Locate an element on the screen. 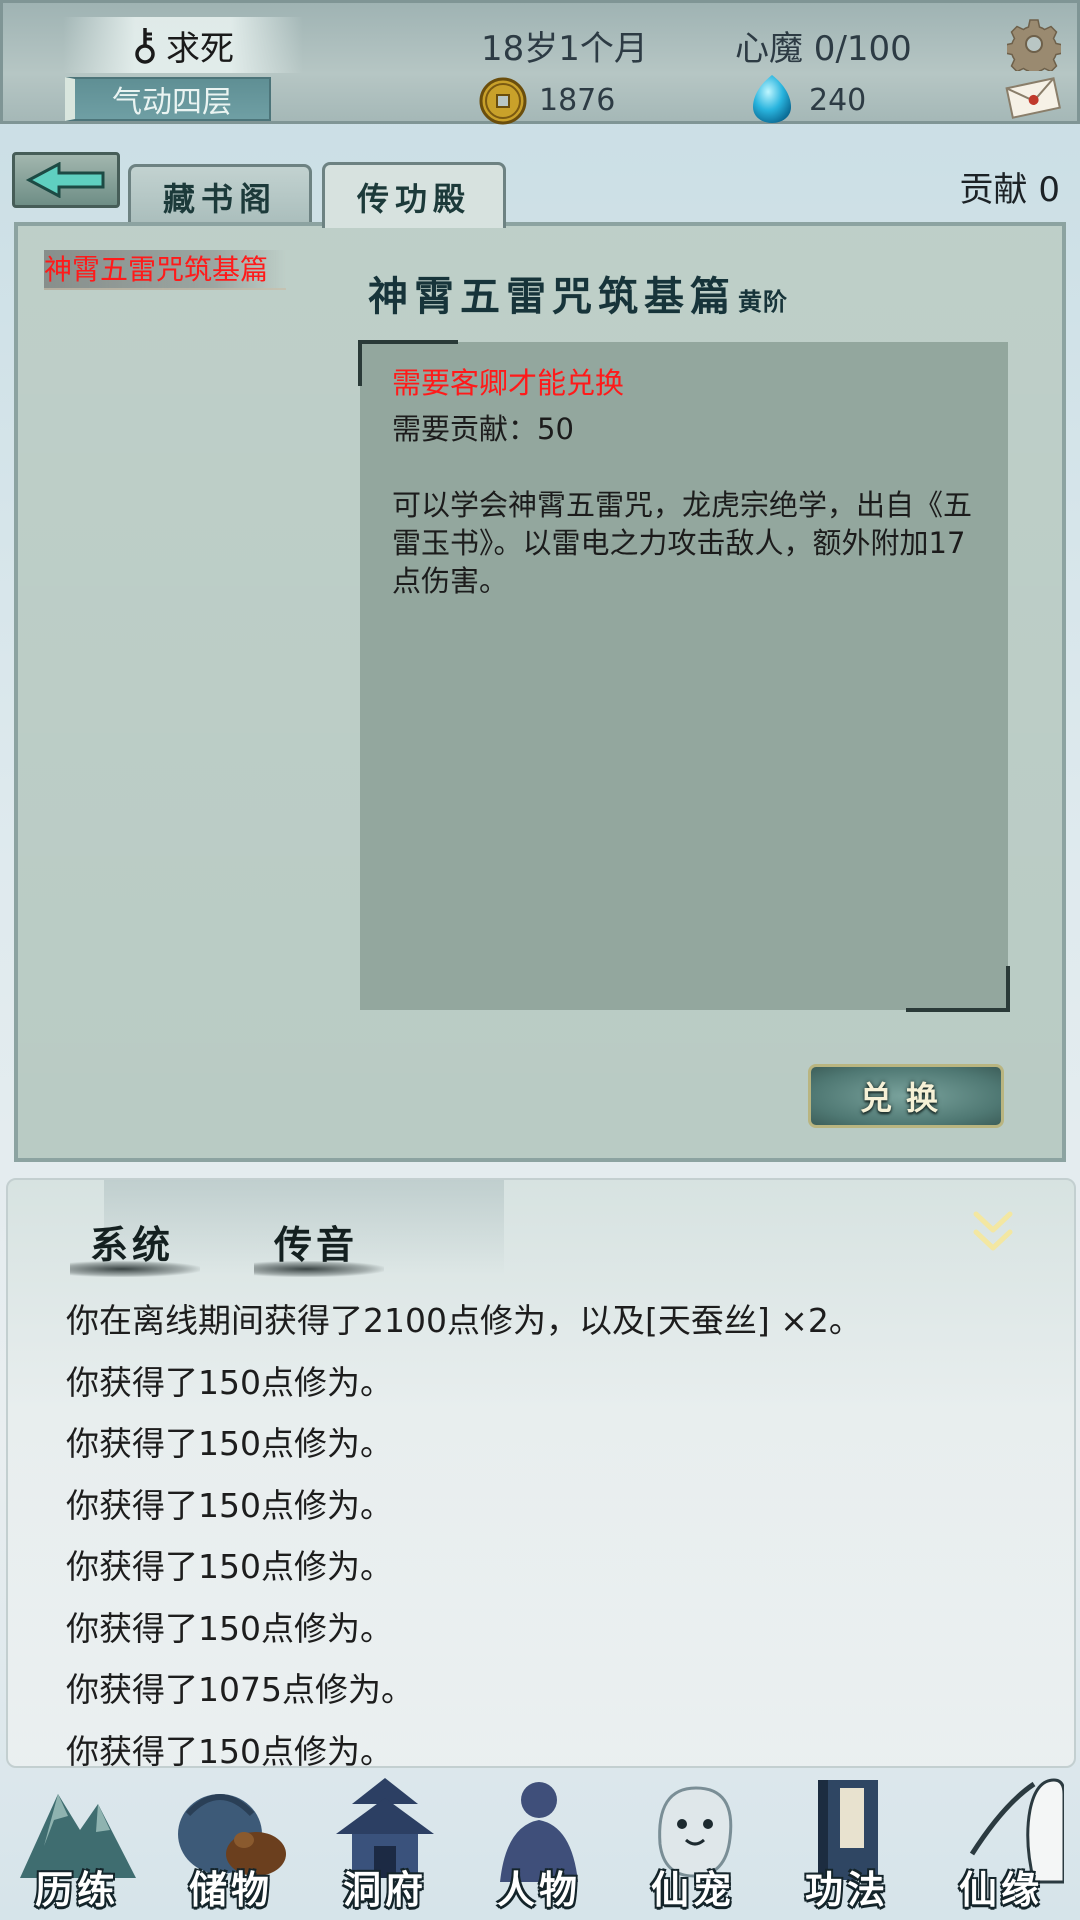 The width and height of the screenshot is (1080, 1920). collapse-chevron-icon is located at coordinates (993, 1231).